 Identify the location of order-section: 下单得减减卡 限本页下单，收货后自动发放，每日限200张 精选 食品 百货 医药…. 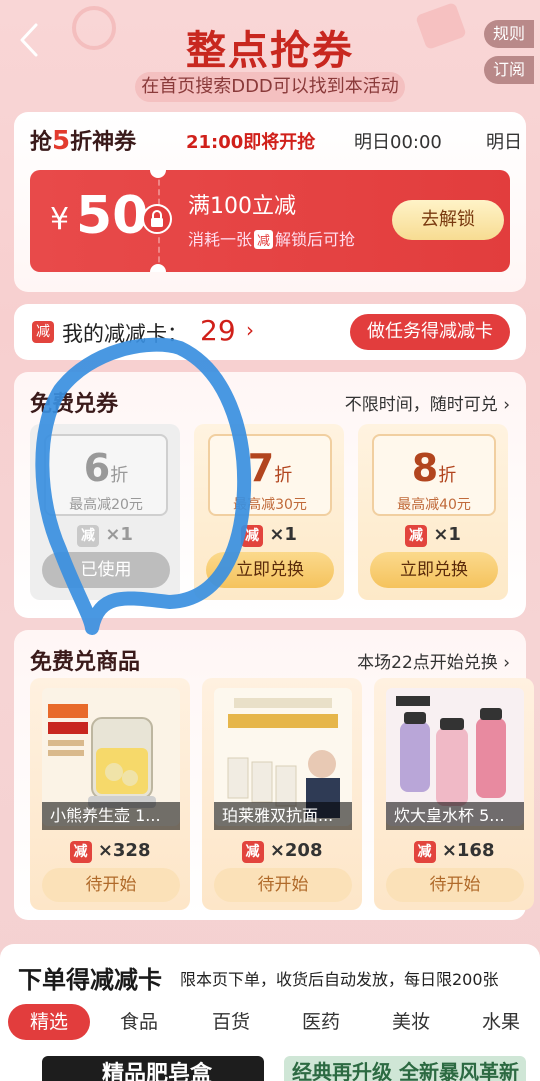
(270, 1012).